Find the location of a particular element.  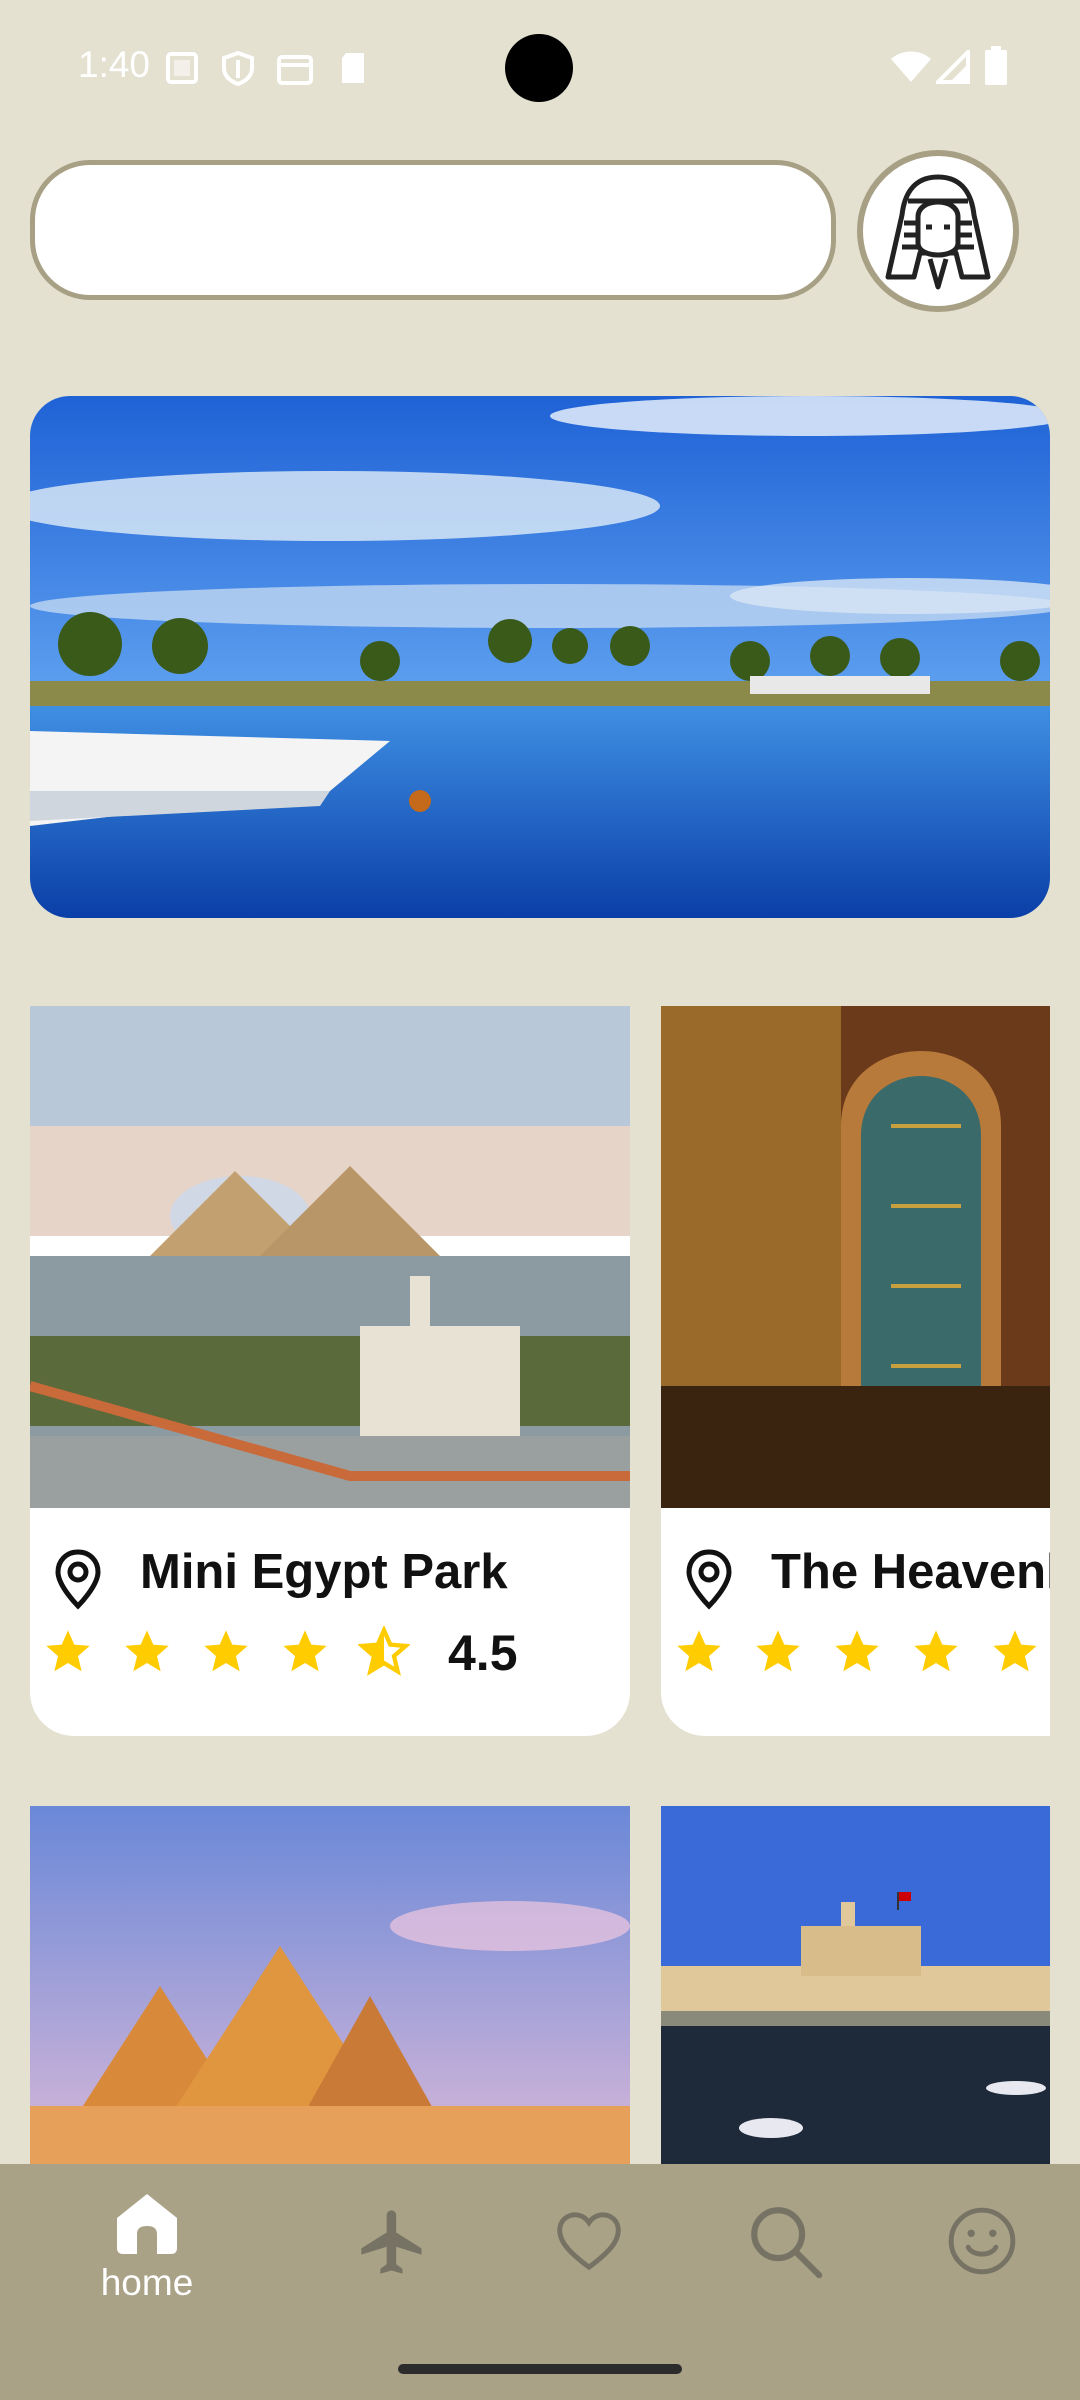

battery-icon is located at coordinates (996, 65).